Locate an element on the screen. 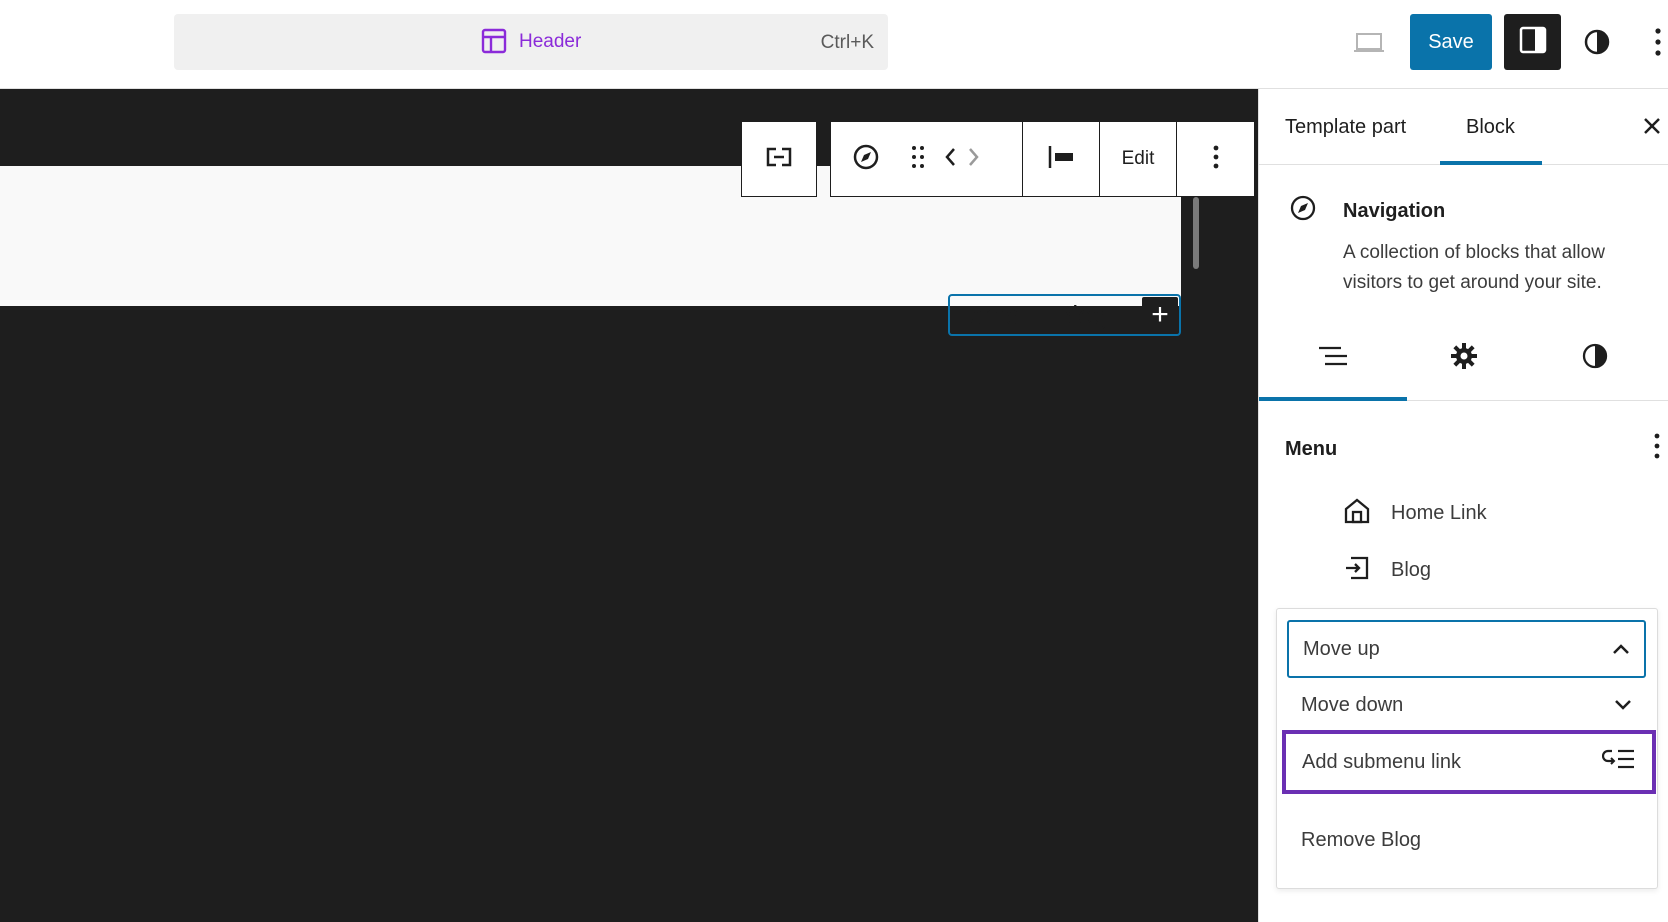  editor-header: Header Ctrl+K Save is located at coordinates (834, 44).